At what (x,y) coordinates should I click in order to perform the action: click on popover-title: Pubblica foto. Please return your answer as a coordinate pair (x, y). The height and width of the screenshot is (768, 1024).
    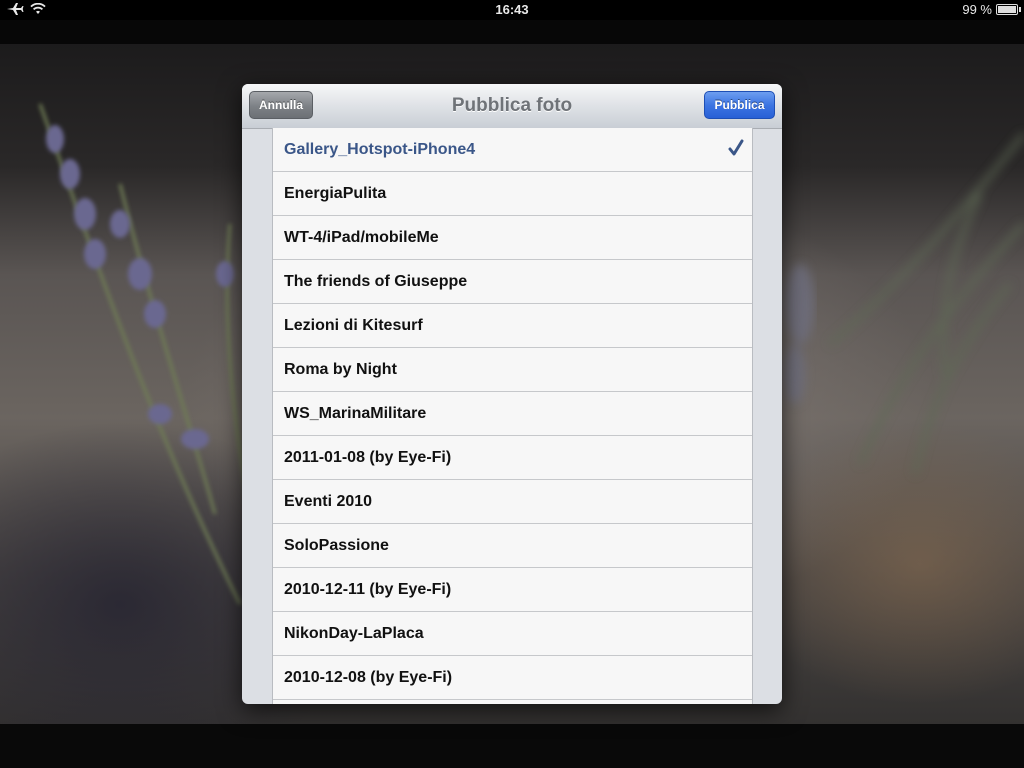
    Looking at the image, I should click on (512, 105).